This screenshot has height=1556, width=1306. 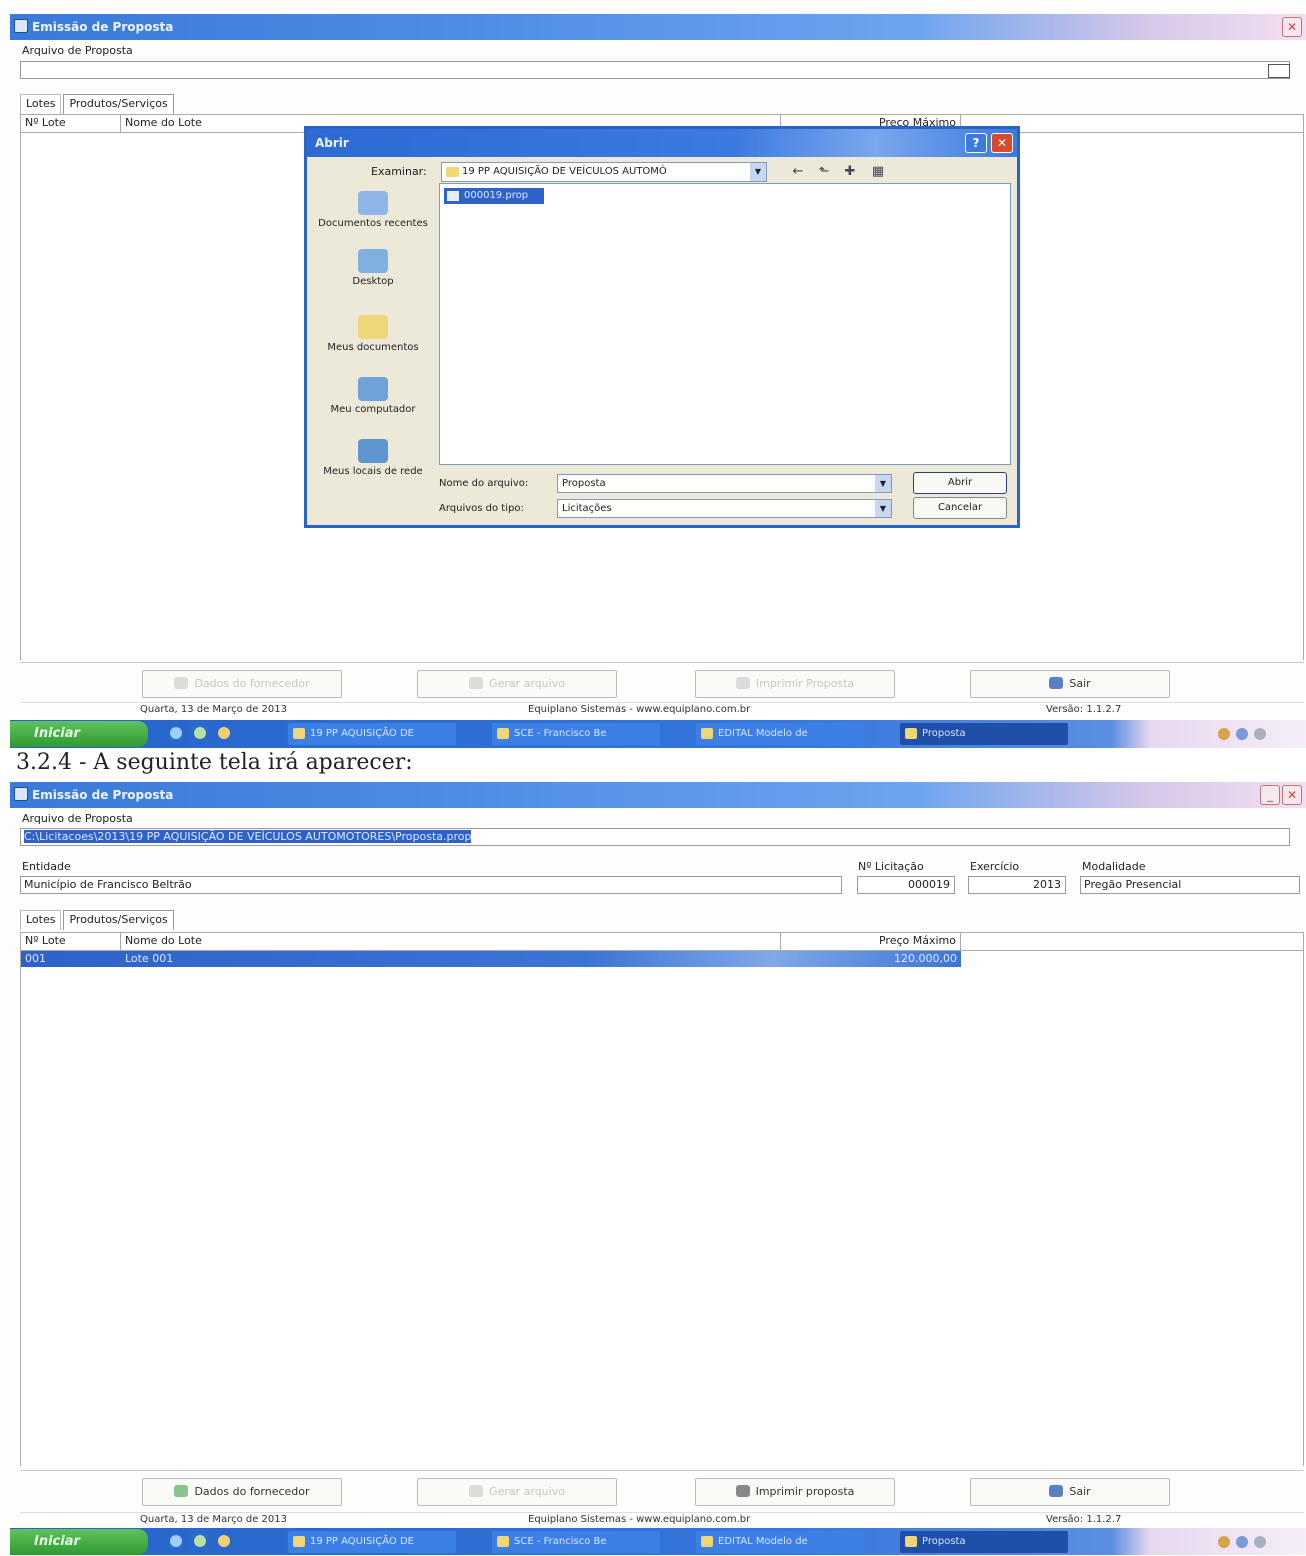 I want to click on my-computer-icon, so click(x=373, y=389).